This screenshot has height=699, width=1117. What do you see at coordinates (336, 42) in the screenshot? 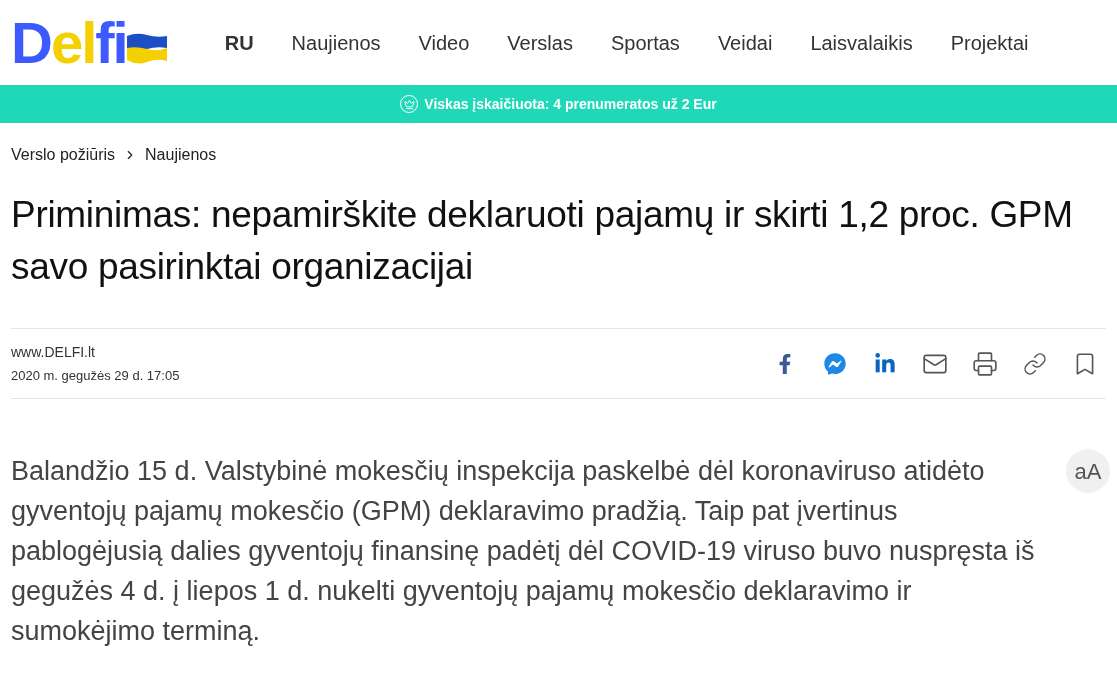
I see `nav-link: Naujienos` at bounding box center [336, 42].